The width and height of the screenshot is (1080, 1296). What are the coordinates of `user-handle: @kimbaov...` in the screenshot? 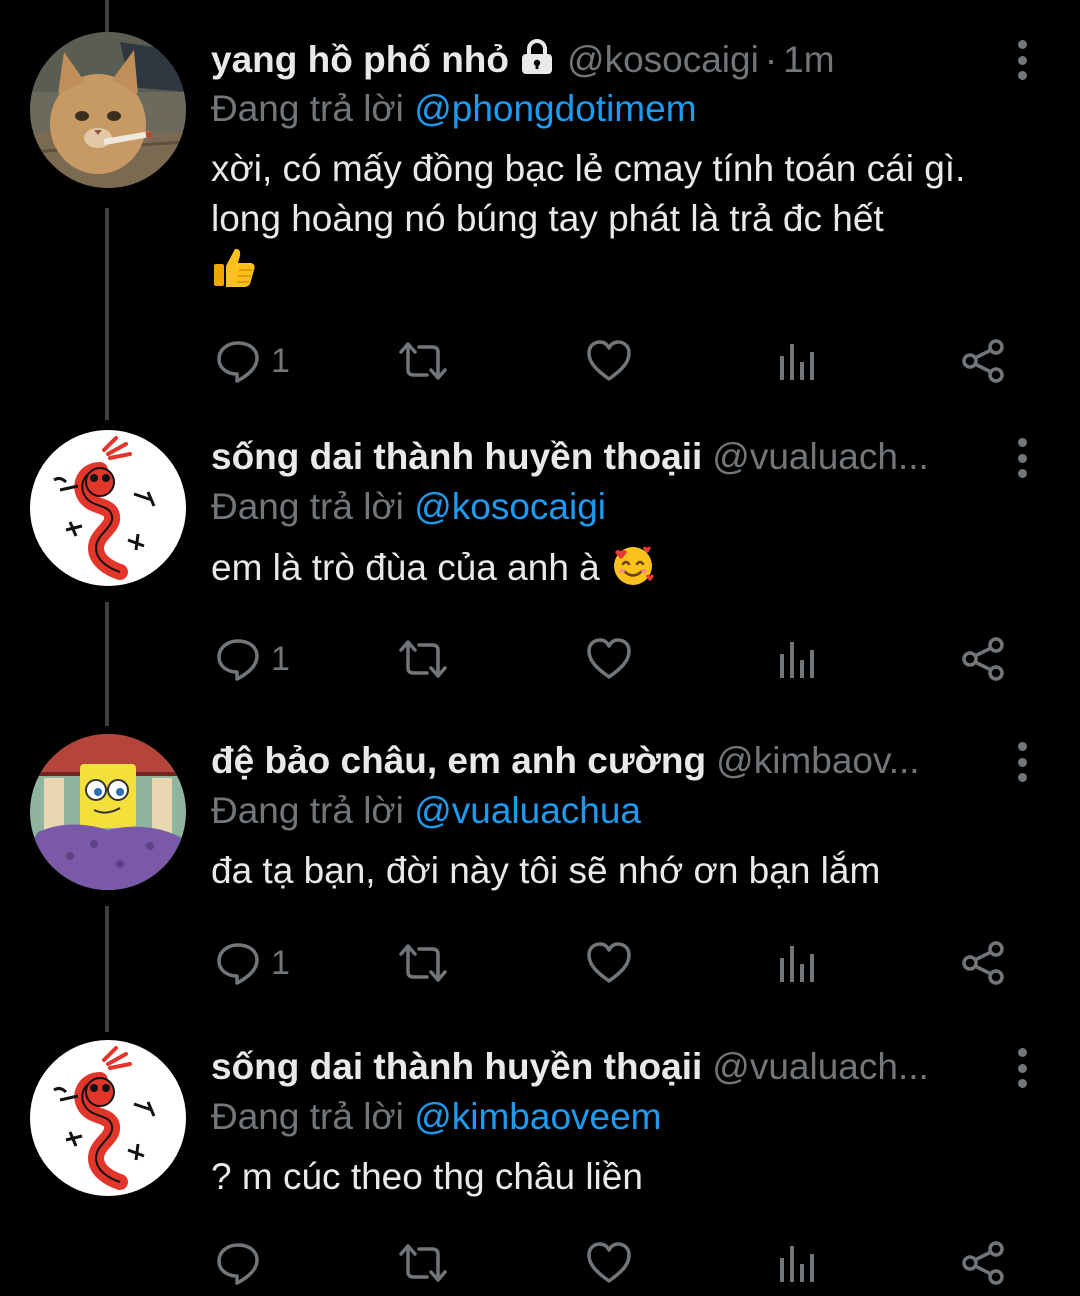 It's located at (817, 760).